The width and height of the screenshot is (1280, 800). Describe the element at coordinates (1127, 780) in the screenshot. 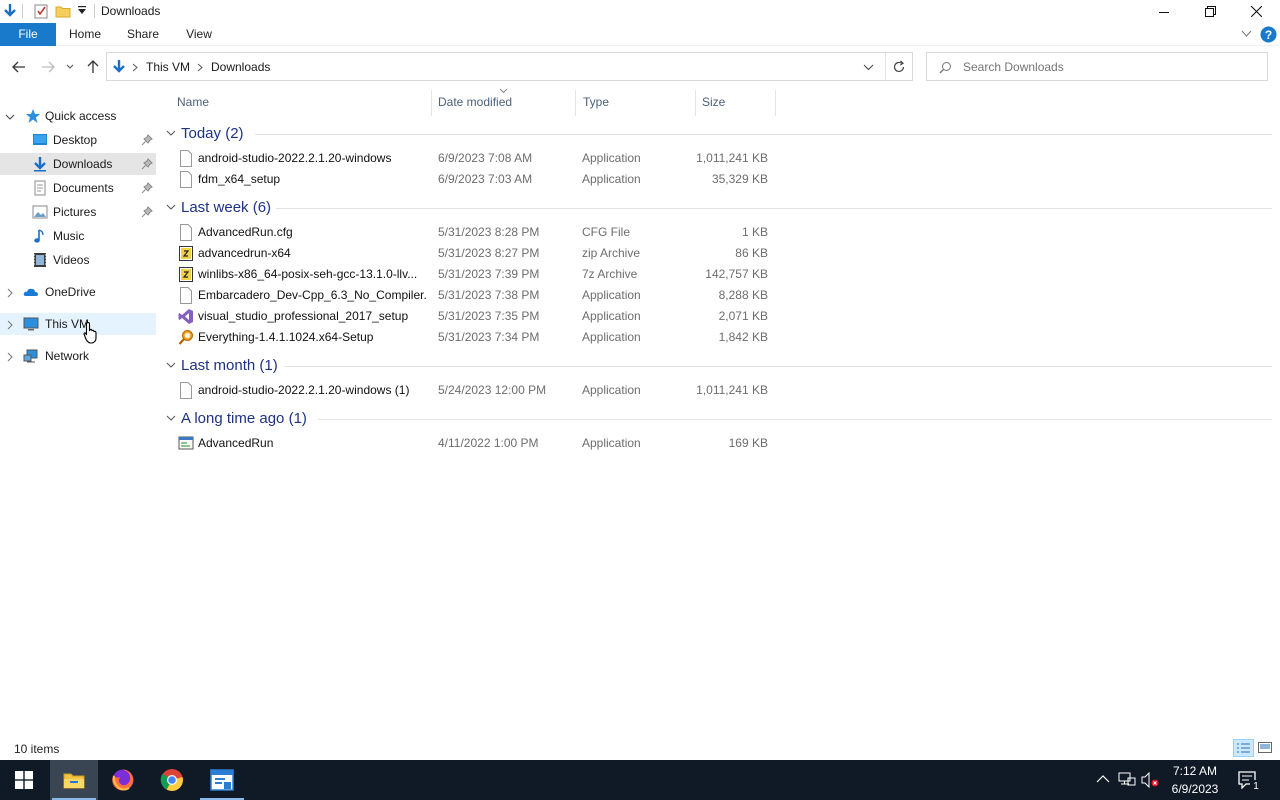

I see `network-status-icon` at that location.